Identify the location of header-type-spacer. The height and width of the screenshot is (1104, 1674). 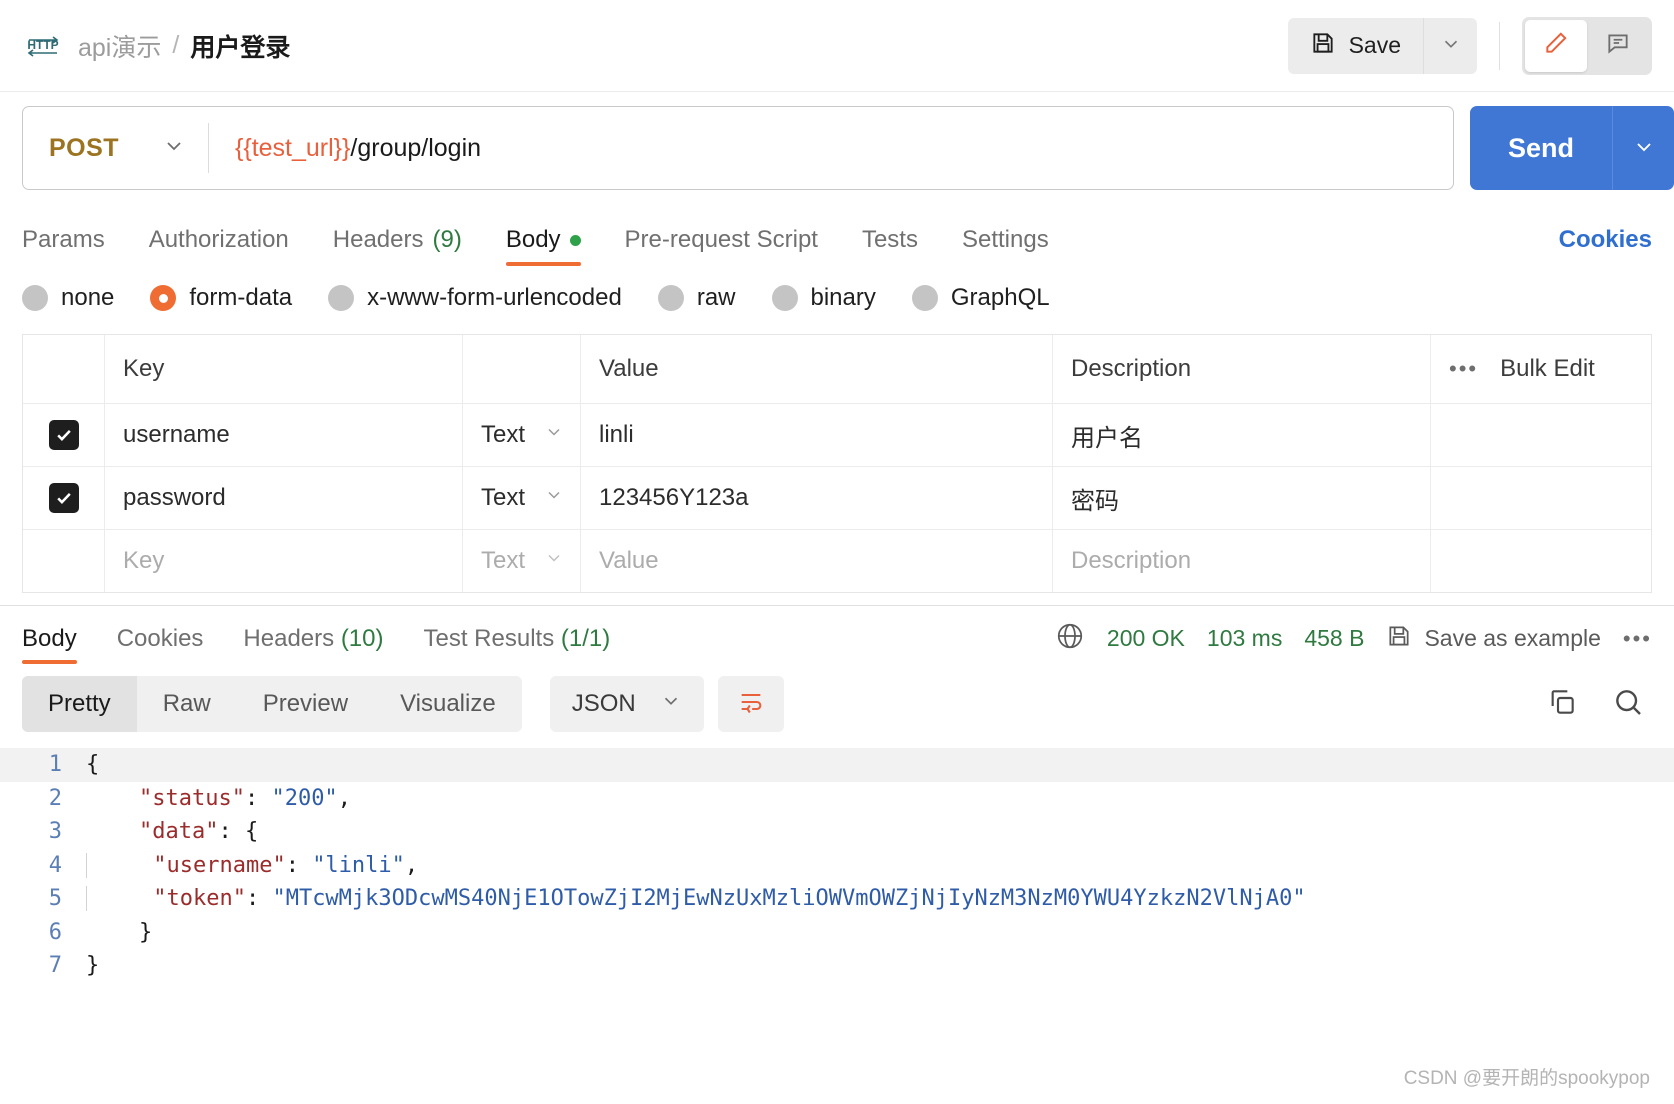
(522, 369).